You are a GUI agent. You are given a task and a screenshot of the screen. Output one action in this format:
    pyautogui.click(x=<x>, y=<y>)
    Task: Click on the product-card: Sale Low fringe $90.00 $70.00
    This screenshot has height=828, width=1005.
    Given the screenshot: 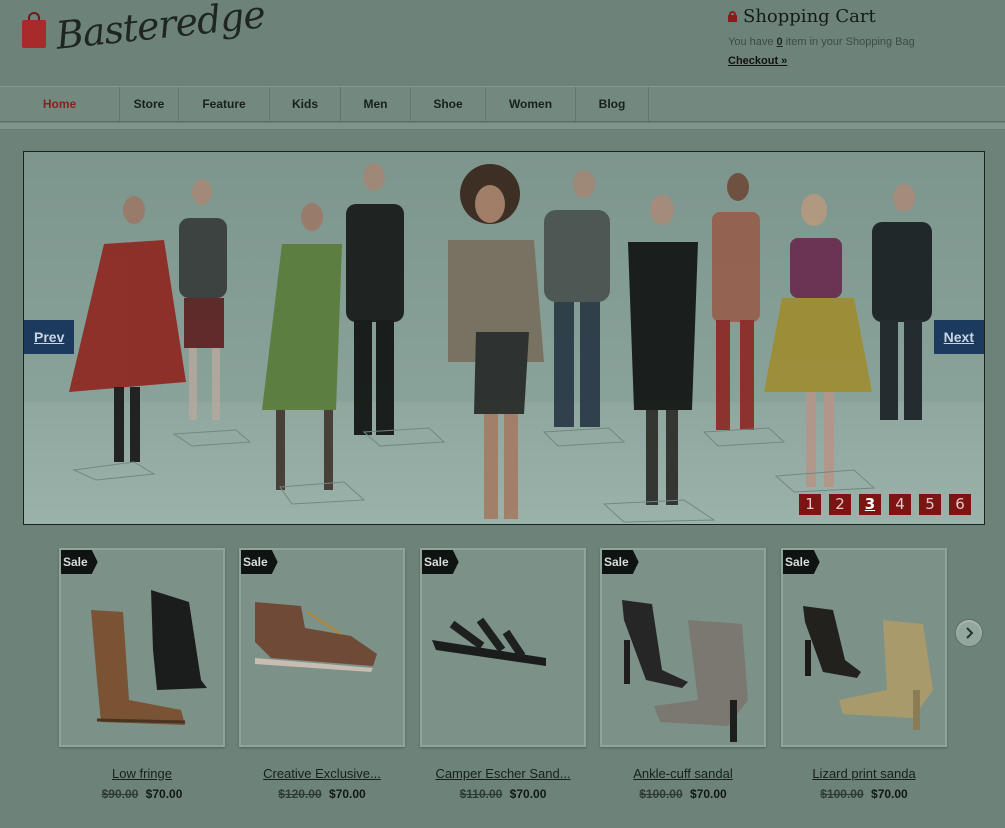 What is the action you would take?
    pyautogui.click(x=142, y=674)
    